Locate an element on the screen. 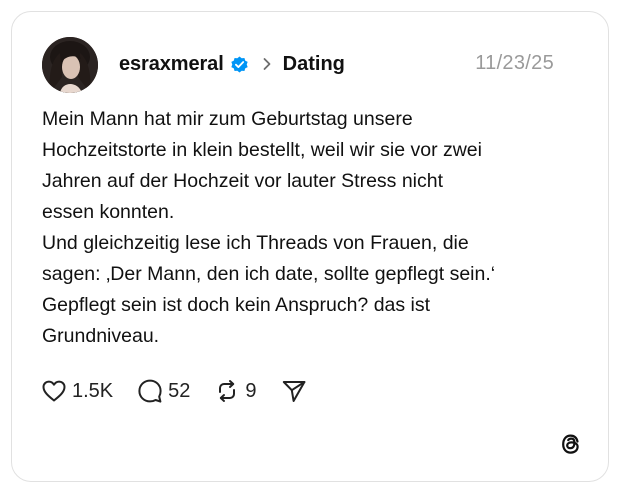  threads-logo-icon is located at coordinates (571, 444).